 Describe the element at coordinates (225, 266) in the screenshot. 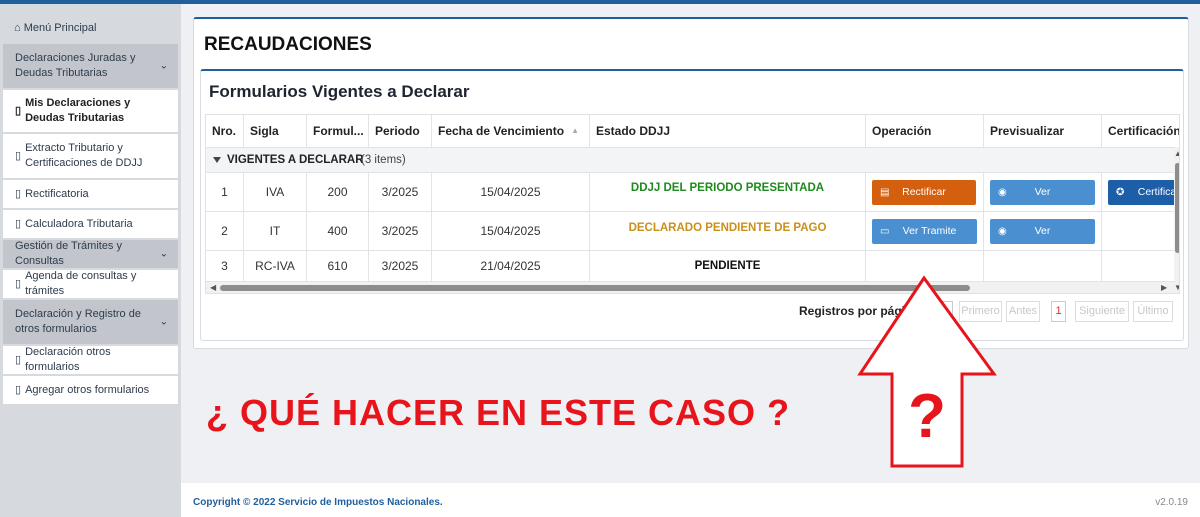

I see `cell-nro: 3` at that location.